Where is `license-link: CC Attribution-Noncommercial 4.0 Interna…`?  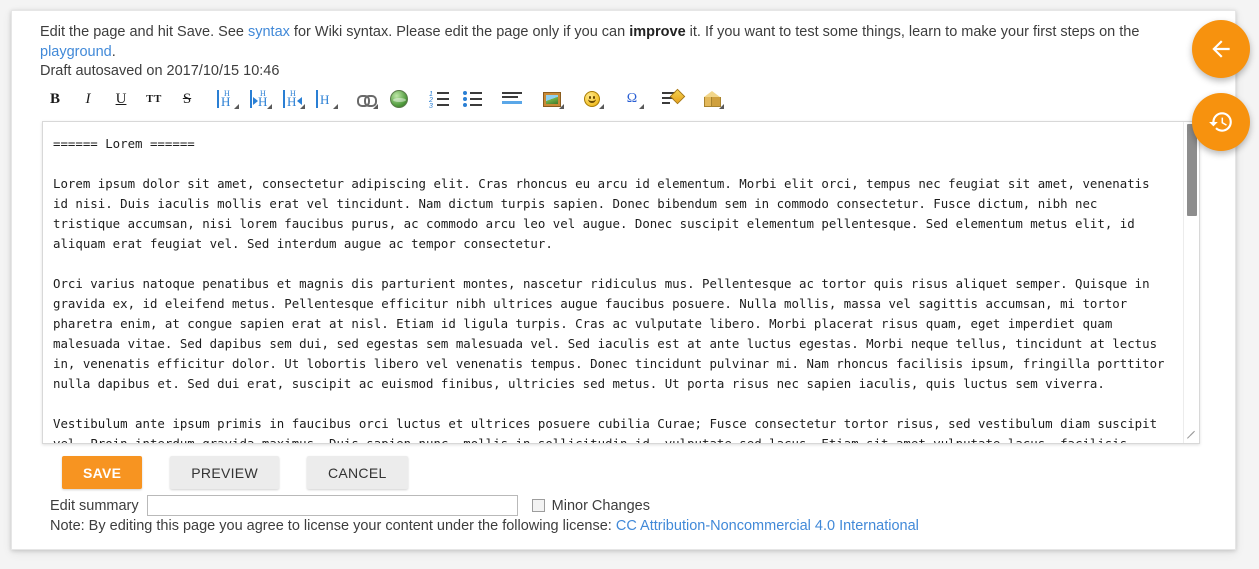
license-link: CC Attribution-Noncommercial 4.0 Interna… is located at coordinates (767, 526).